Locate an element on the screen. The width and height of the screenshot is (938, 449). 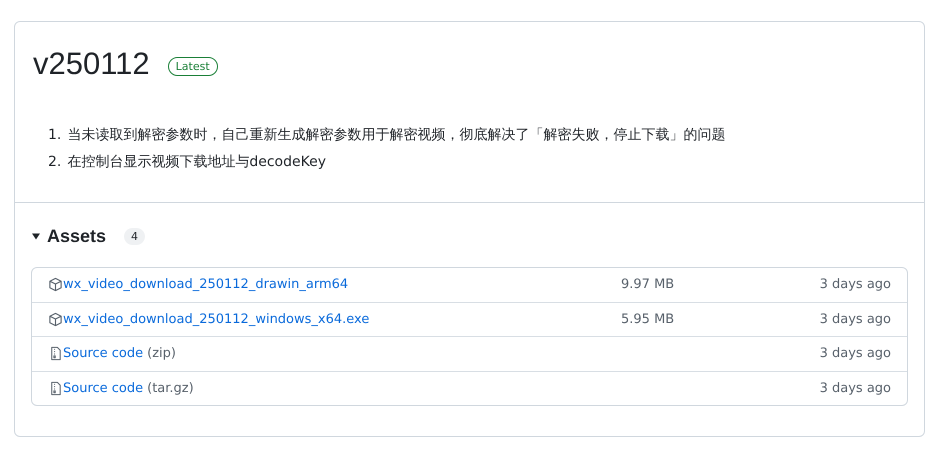
release-note: 在控制台显示视频下载地址与decodeKey is located at coordinates (196, 162).